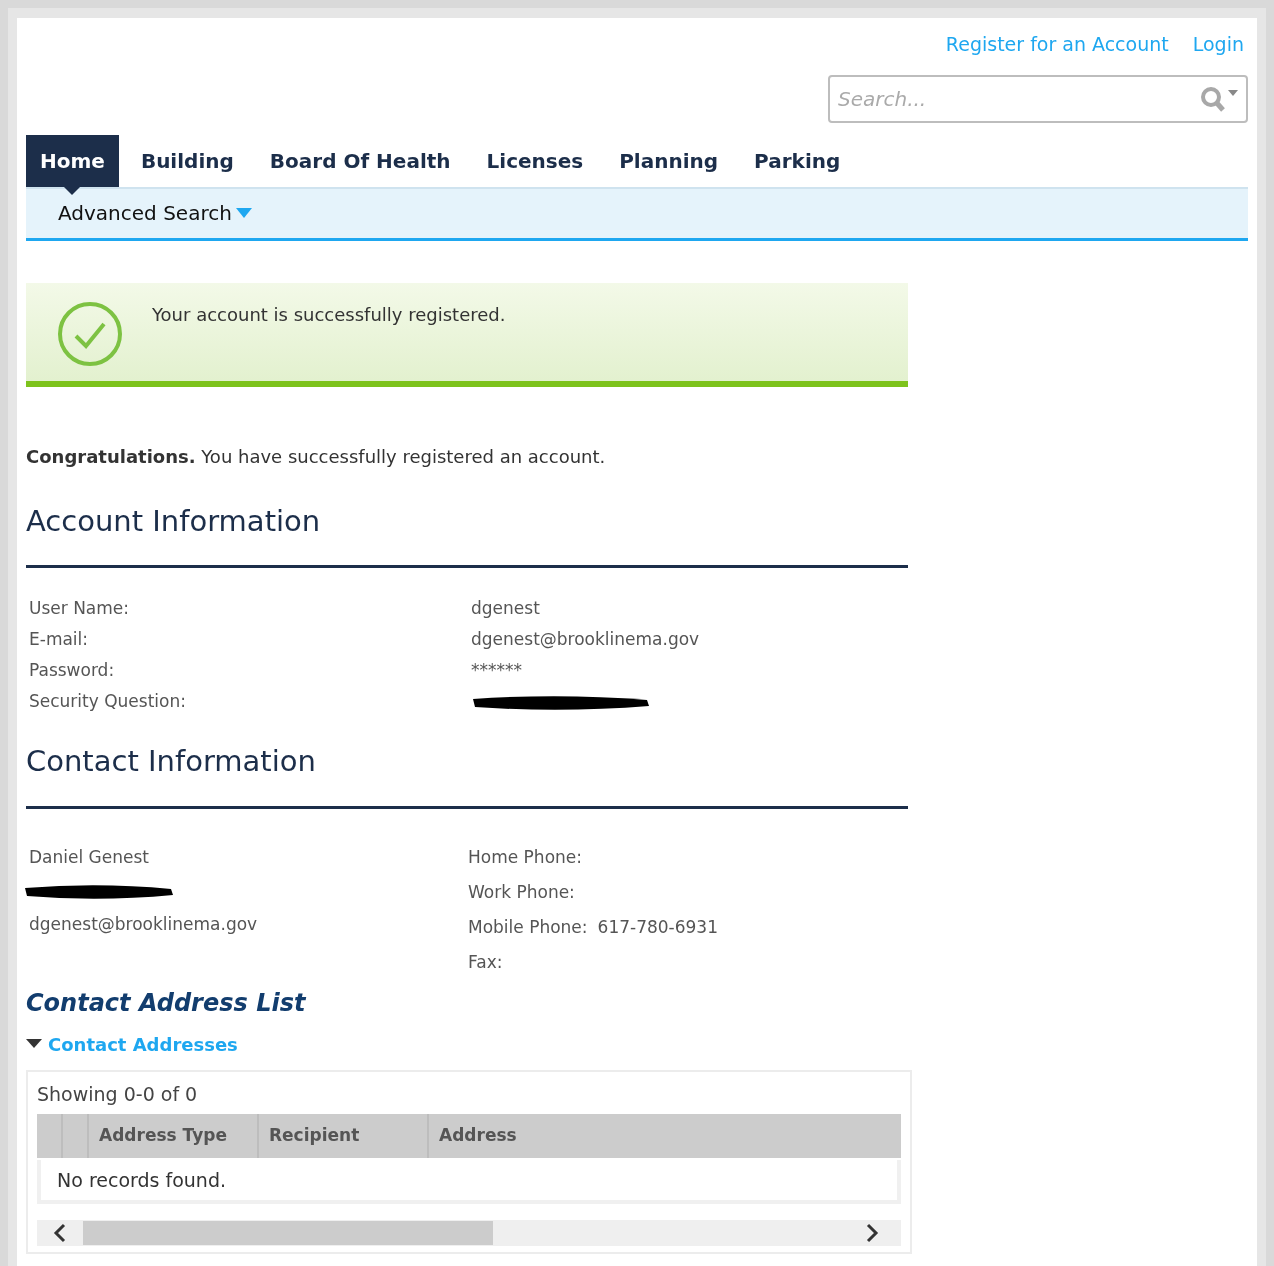  Describe the element at coordinates (360, 160) in the screenshot. I see `nav-tab: Board Of Health` at that location.